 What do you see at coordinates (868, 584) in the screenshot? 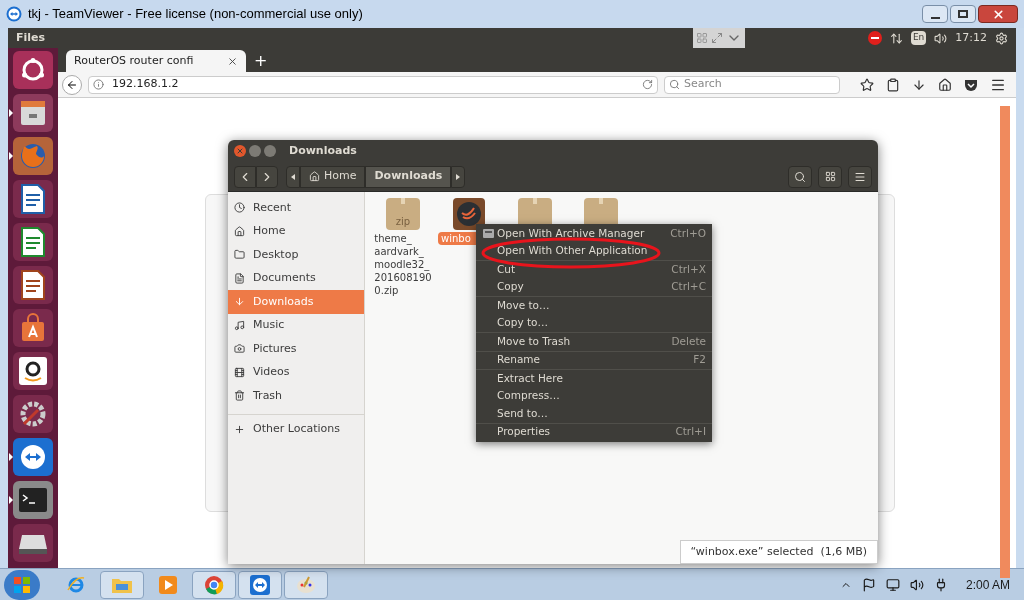
I see `flag-icon` at bounding box center [868, 584].